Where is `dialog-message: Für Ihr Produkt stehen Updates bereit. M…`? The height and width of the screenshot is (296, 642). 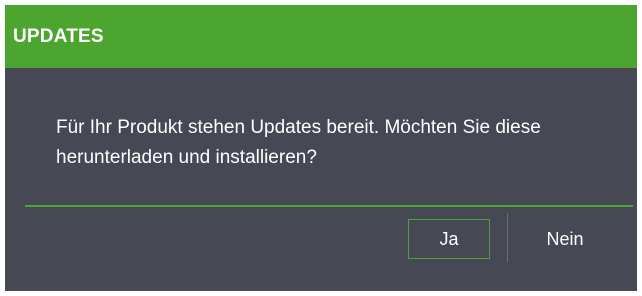 dialog-message: Für Ihr Produkt stehen Updates bereit. M… is located at coordinates (298, 142).